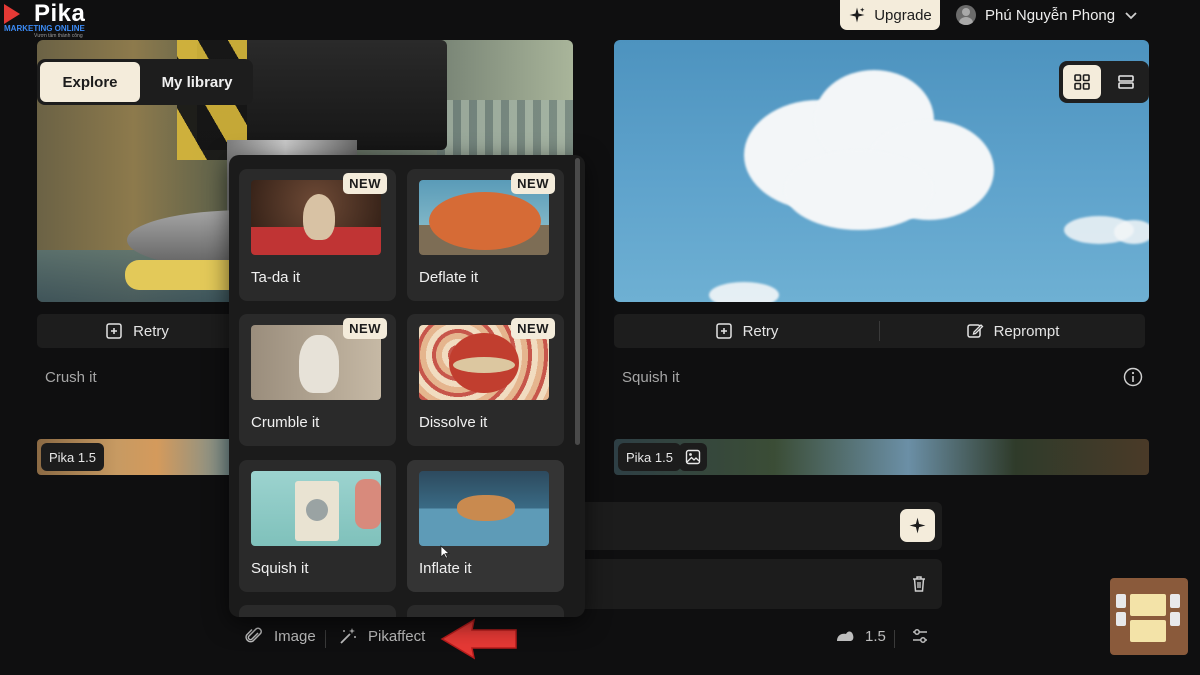 The width and height of the screenshot is (1200, 675). I want to click on tab-explore: Explore, so click(90, 82).